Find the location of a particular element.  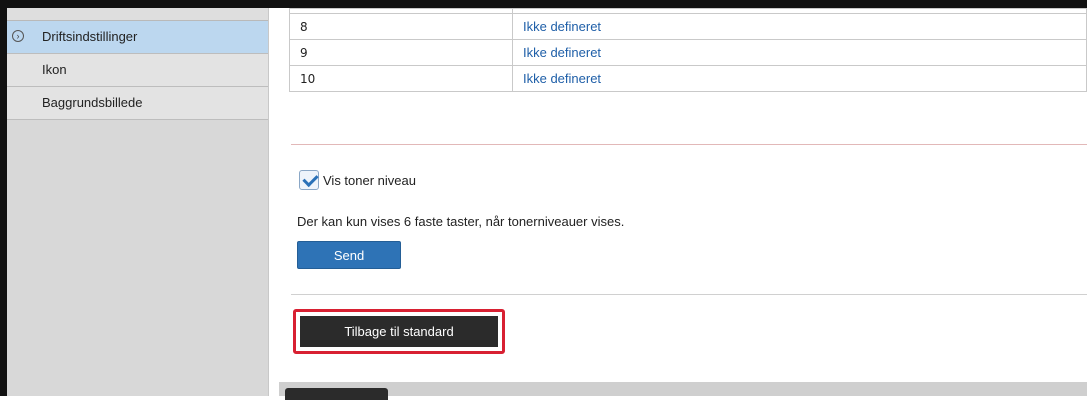

sidebar-item-label: Baggrundsbillede is located at coordinates (92, 102).